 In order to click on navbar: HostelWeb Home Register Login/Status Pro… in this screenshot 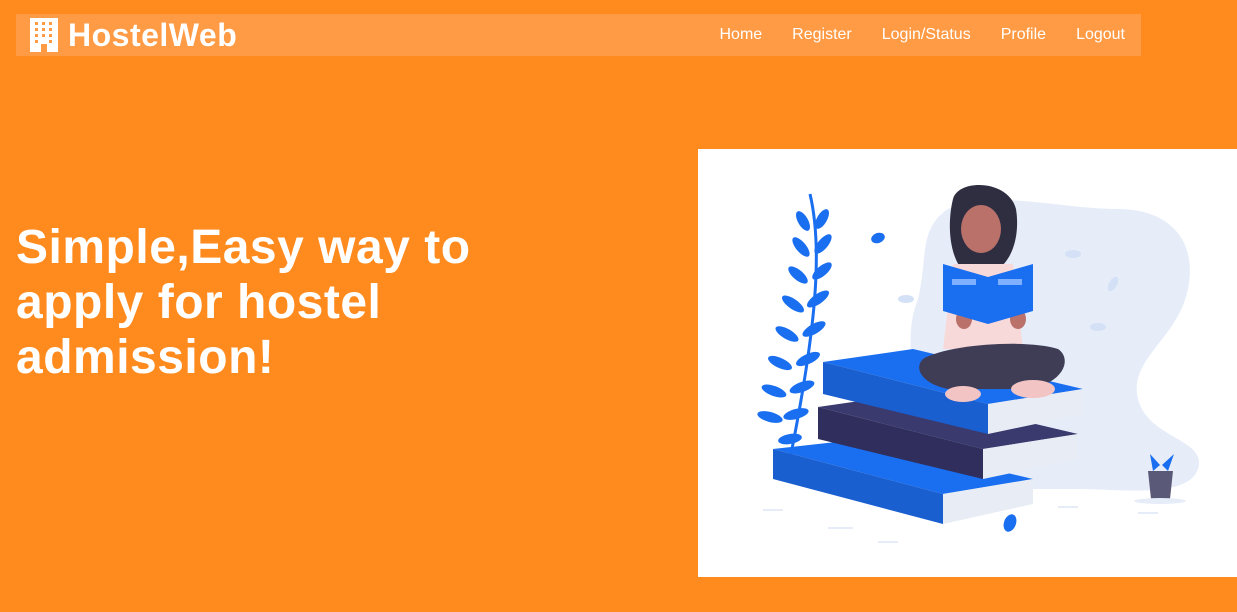, I will do `click(578, 35)`.